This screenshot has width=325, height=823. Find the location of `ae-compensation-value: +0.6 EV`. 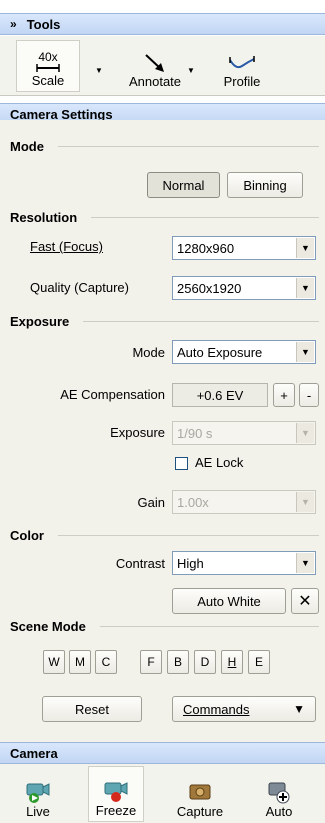

ae-compensation-value: +0.6 EV is located at coordinates (220, 395).